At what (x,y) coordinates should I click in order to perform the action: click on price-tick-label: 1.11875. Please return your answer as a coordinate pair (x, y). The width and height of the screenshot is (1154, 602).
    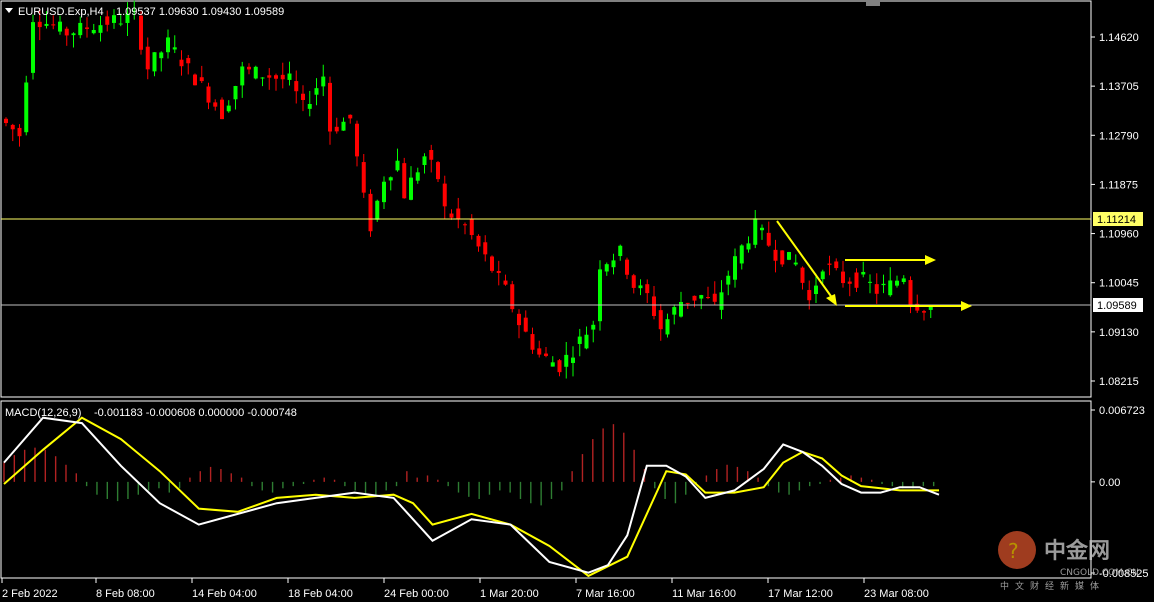
    Looking at the image, I should click on (1118, 185).